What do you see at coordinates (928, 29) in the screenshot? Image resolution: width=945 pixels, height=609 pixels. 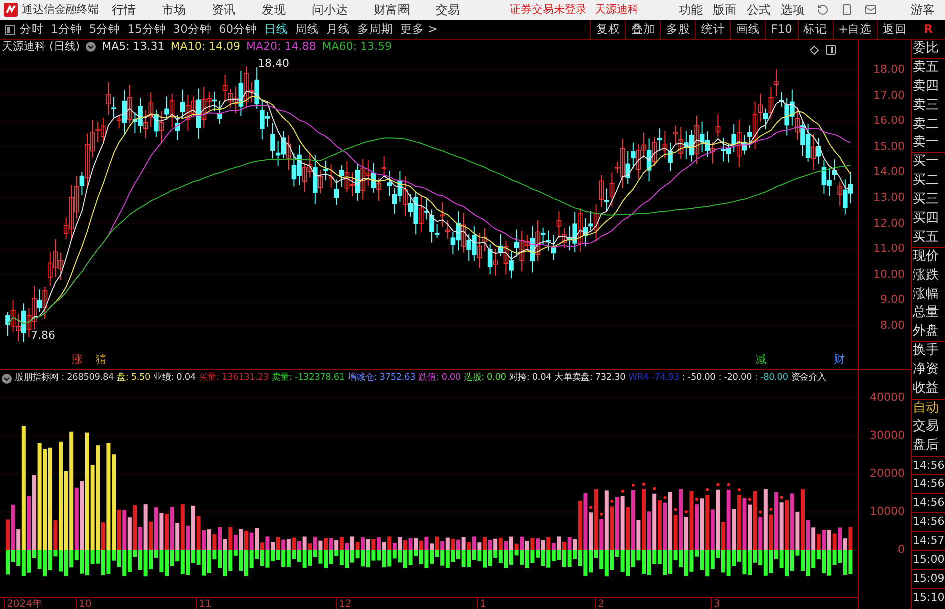 I see `flag-text: R` at bounding box center [928, 29].